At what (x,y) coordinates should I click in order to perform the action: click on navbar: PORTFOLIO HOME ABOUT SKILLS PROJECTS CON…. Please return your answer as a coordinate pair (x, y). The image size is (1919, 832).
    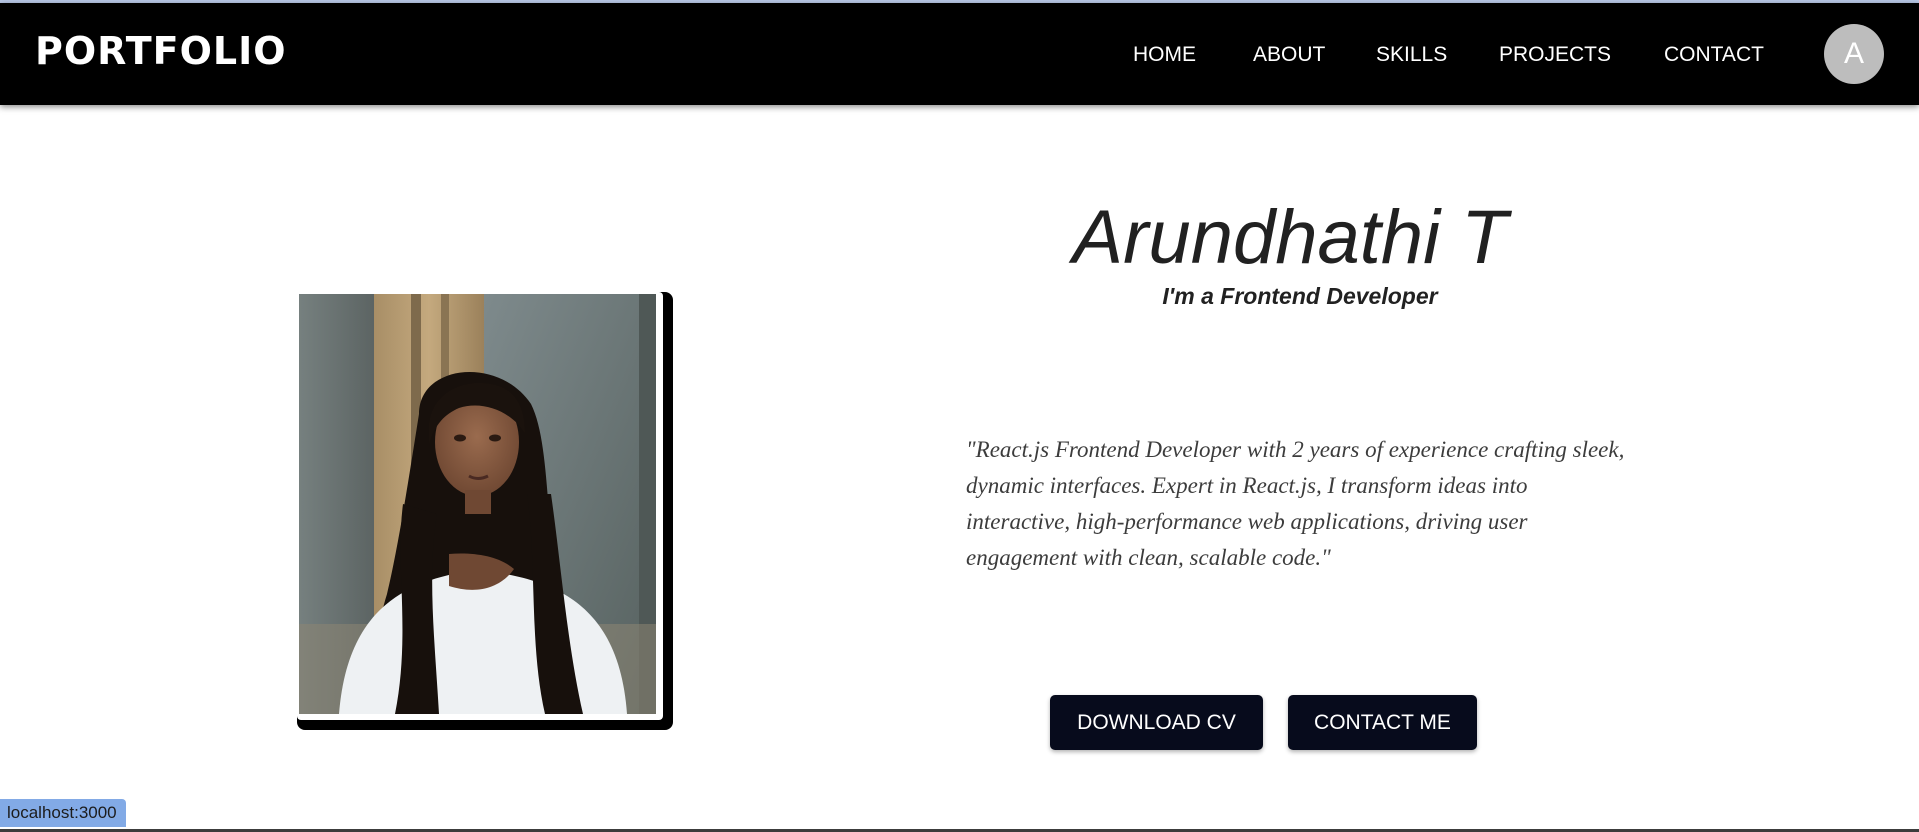
    Looking at the image, I should click on (959, 54).